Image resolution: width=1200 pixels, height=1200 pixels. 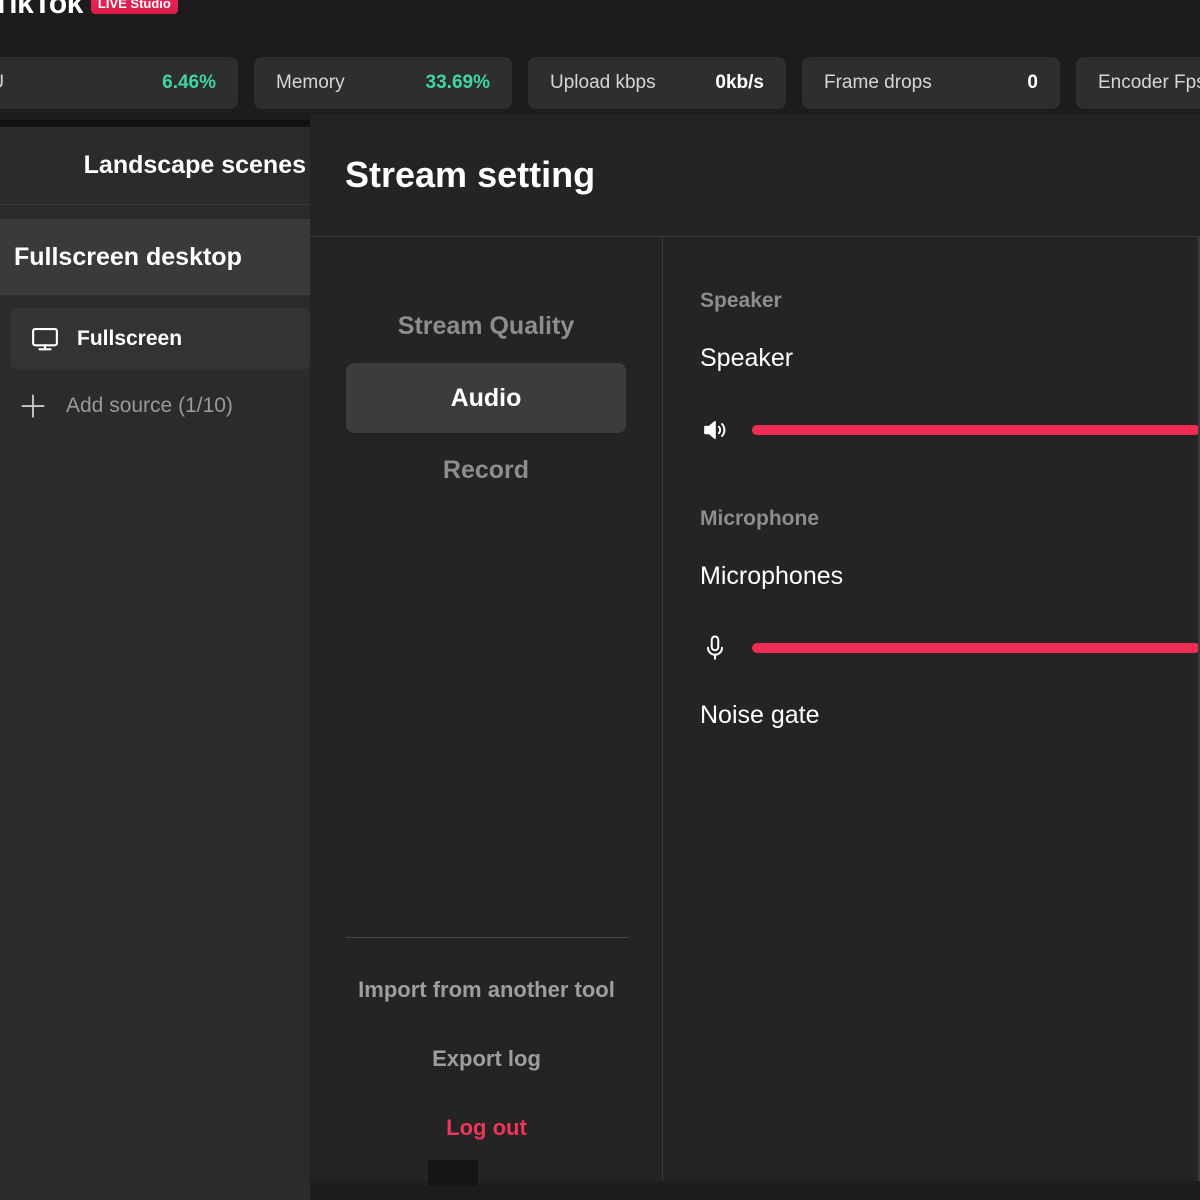 I want to click on speaker-volume-slider, so click(x=976, y=430).